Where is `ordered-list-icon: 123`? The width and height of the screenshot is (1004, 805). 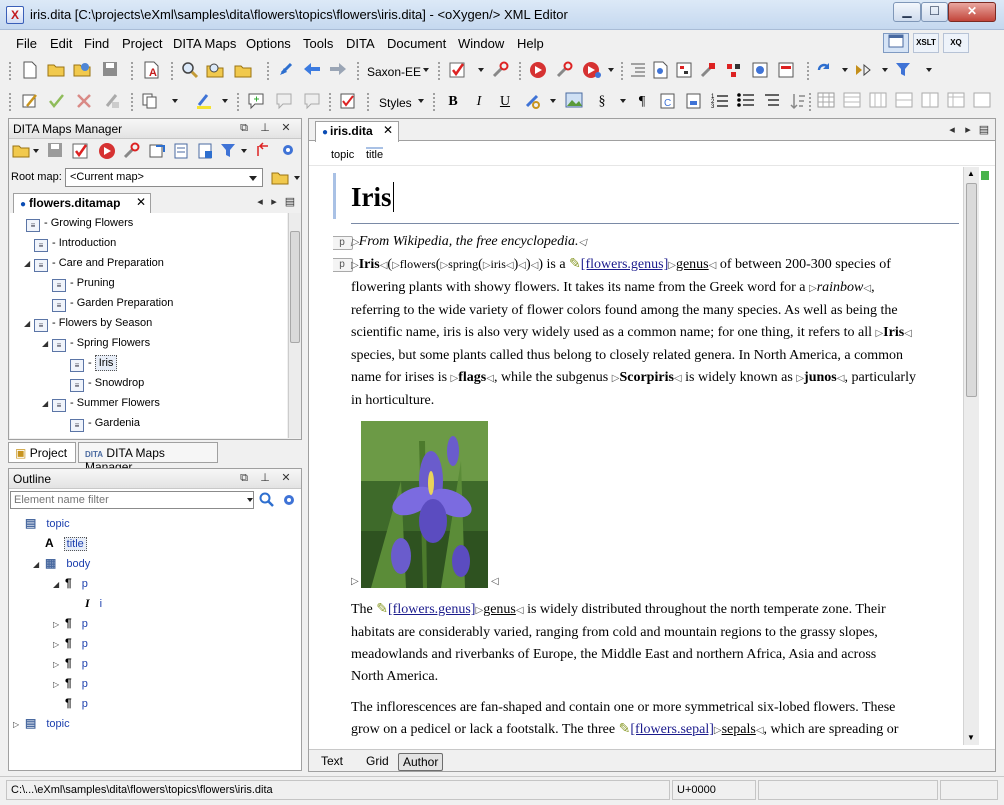 ordered-list-icon: 123 is located at coordinates (720, 102).